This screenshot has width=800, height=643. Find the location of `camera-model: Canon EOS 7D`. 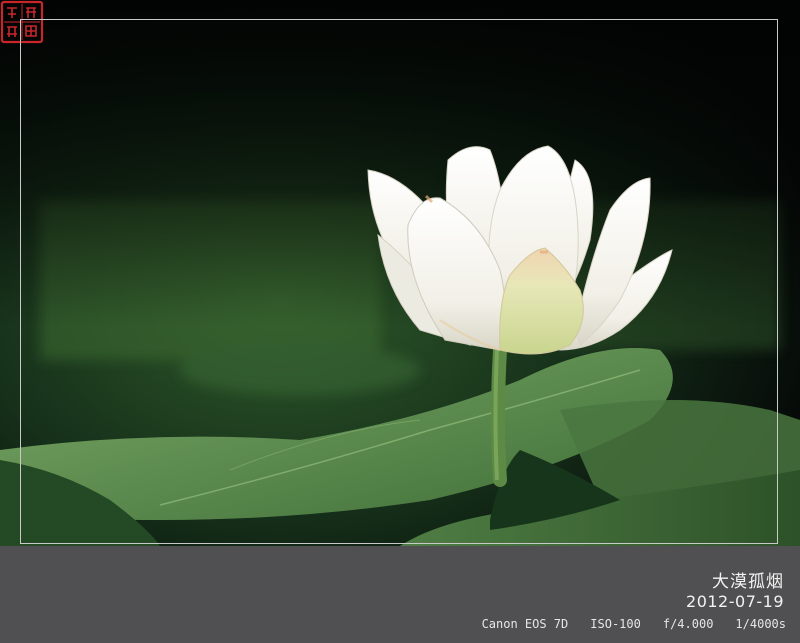

camera-model: Canon EOS 7D is located at coordinates (525, 624).